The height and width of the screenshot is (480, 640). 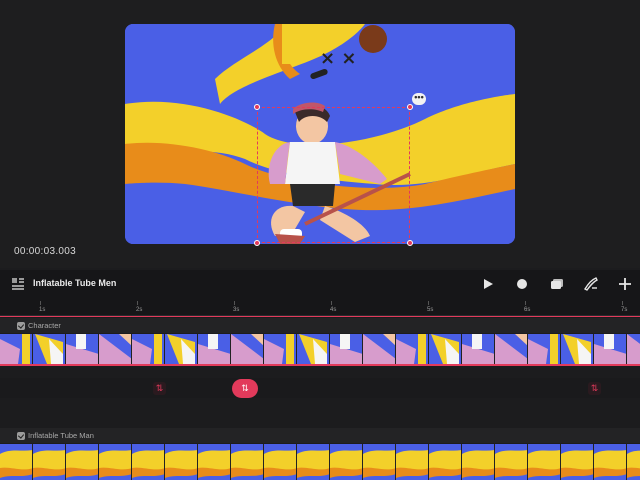 What do you see at coordinates (320, 365) in the screenshot?
I see `track-selection-indicator` at bounding box center [320, 365].